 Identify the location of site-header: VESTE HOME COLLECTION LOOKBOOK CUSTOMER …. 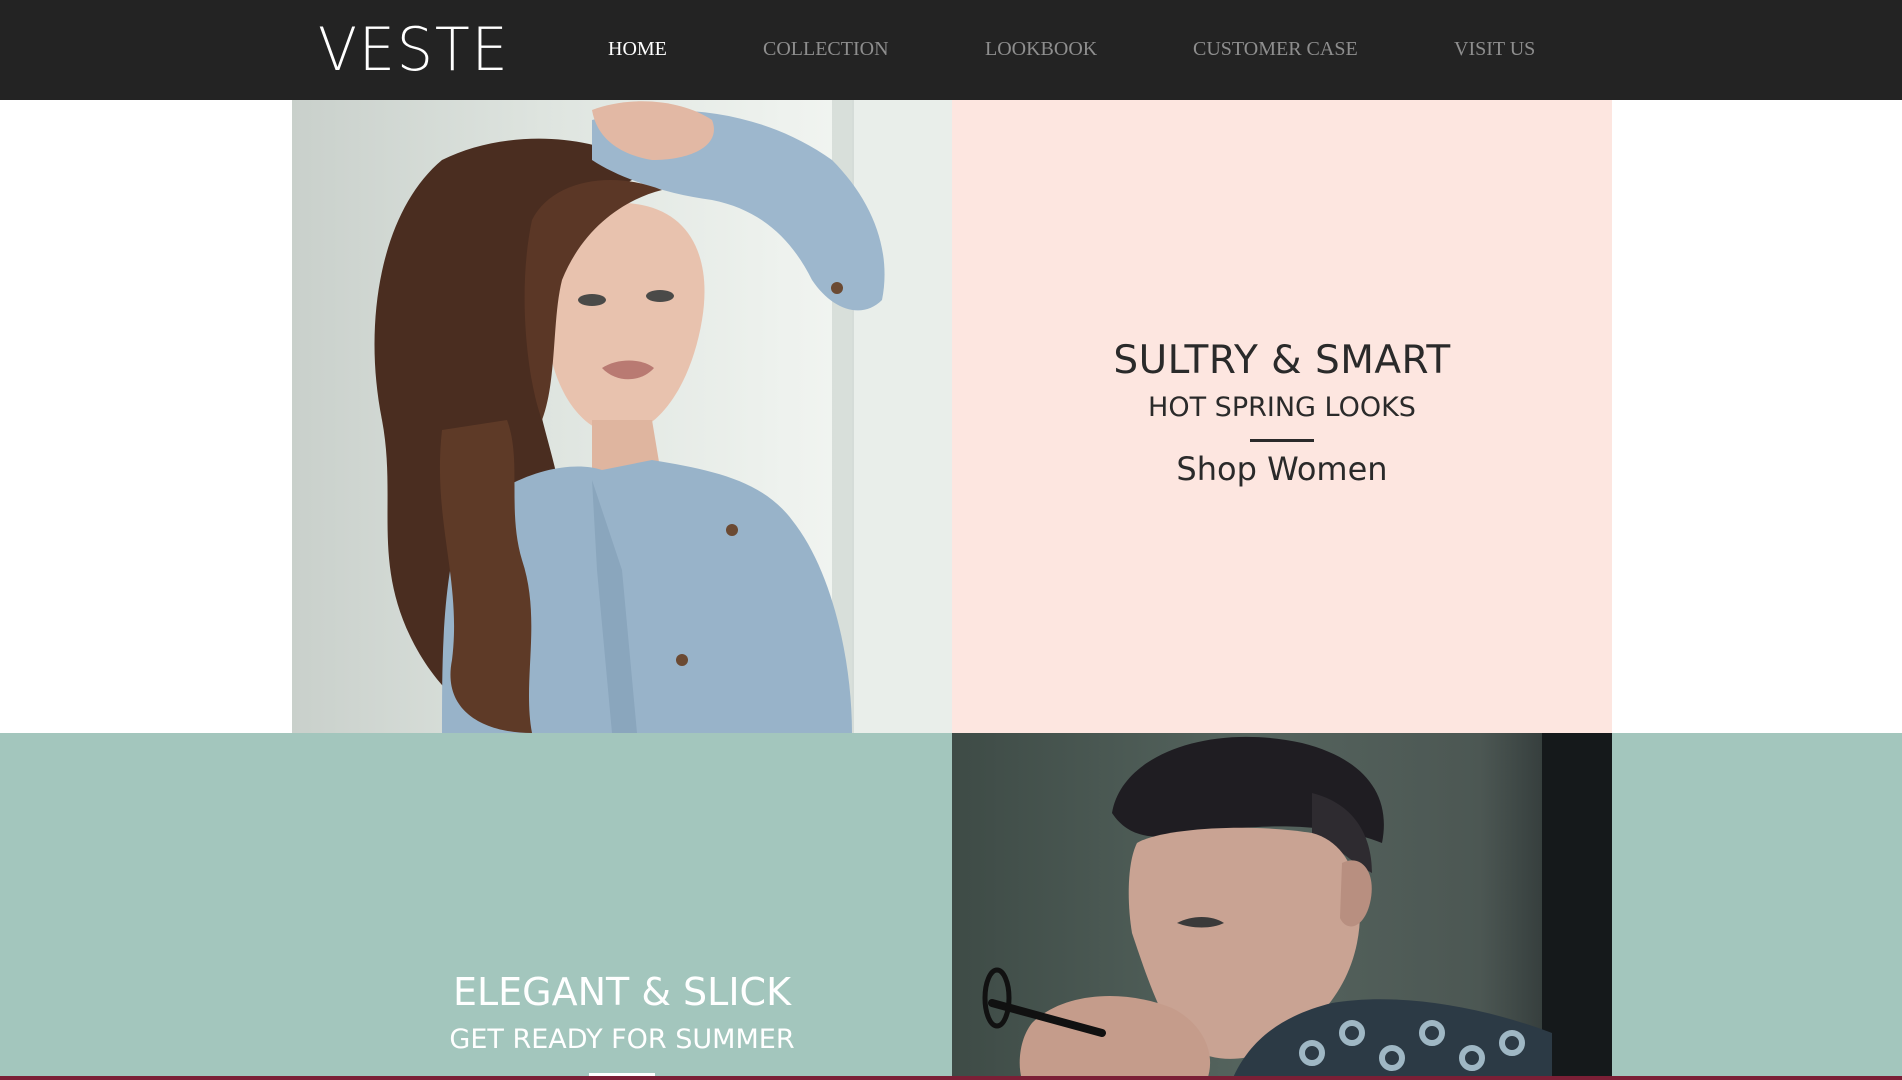
(951, 50).